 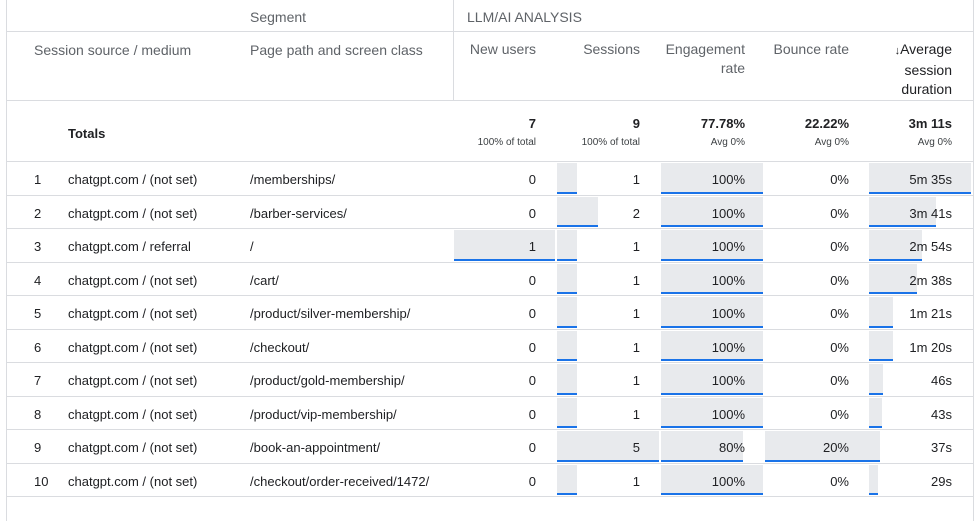 I want to click on column-header-source: Session source / medium, so click(x=112, y=50).